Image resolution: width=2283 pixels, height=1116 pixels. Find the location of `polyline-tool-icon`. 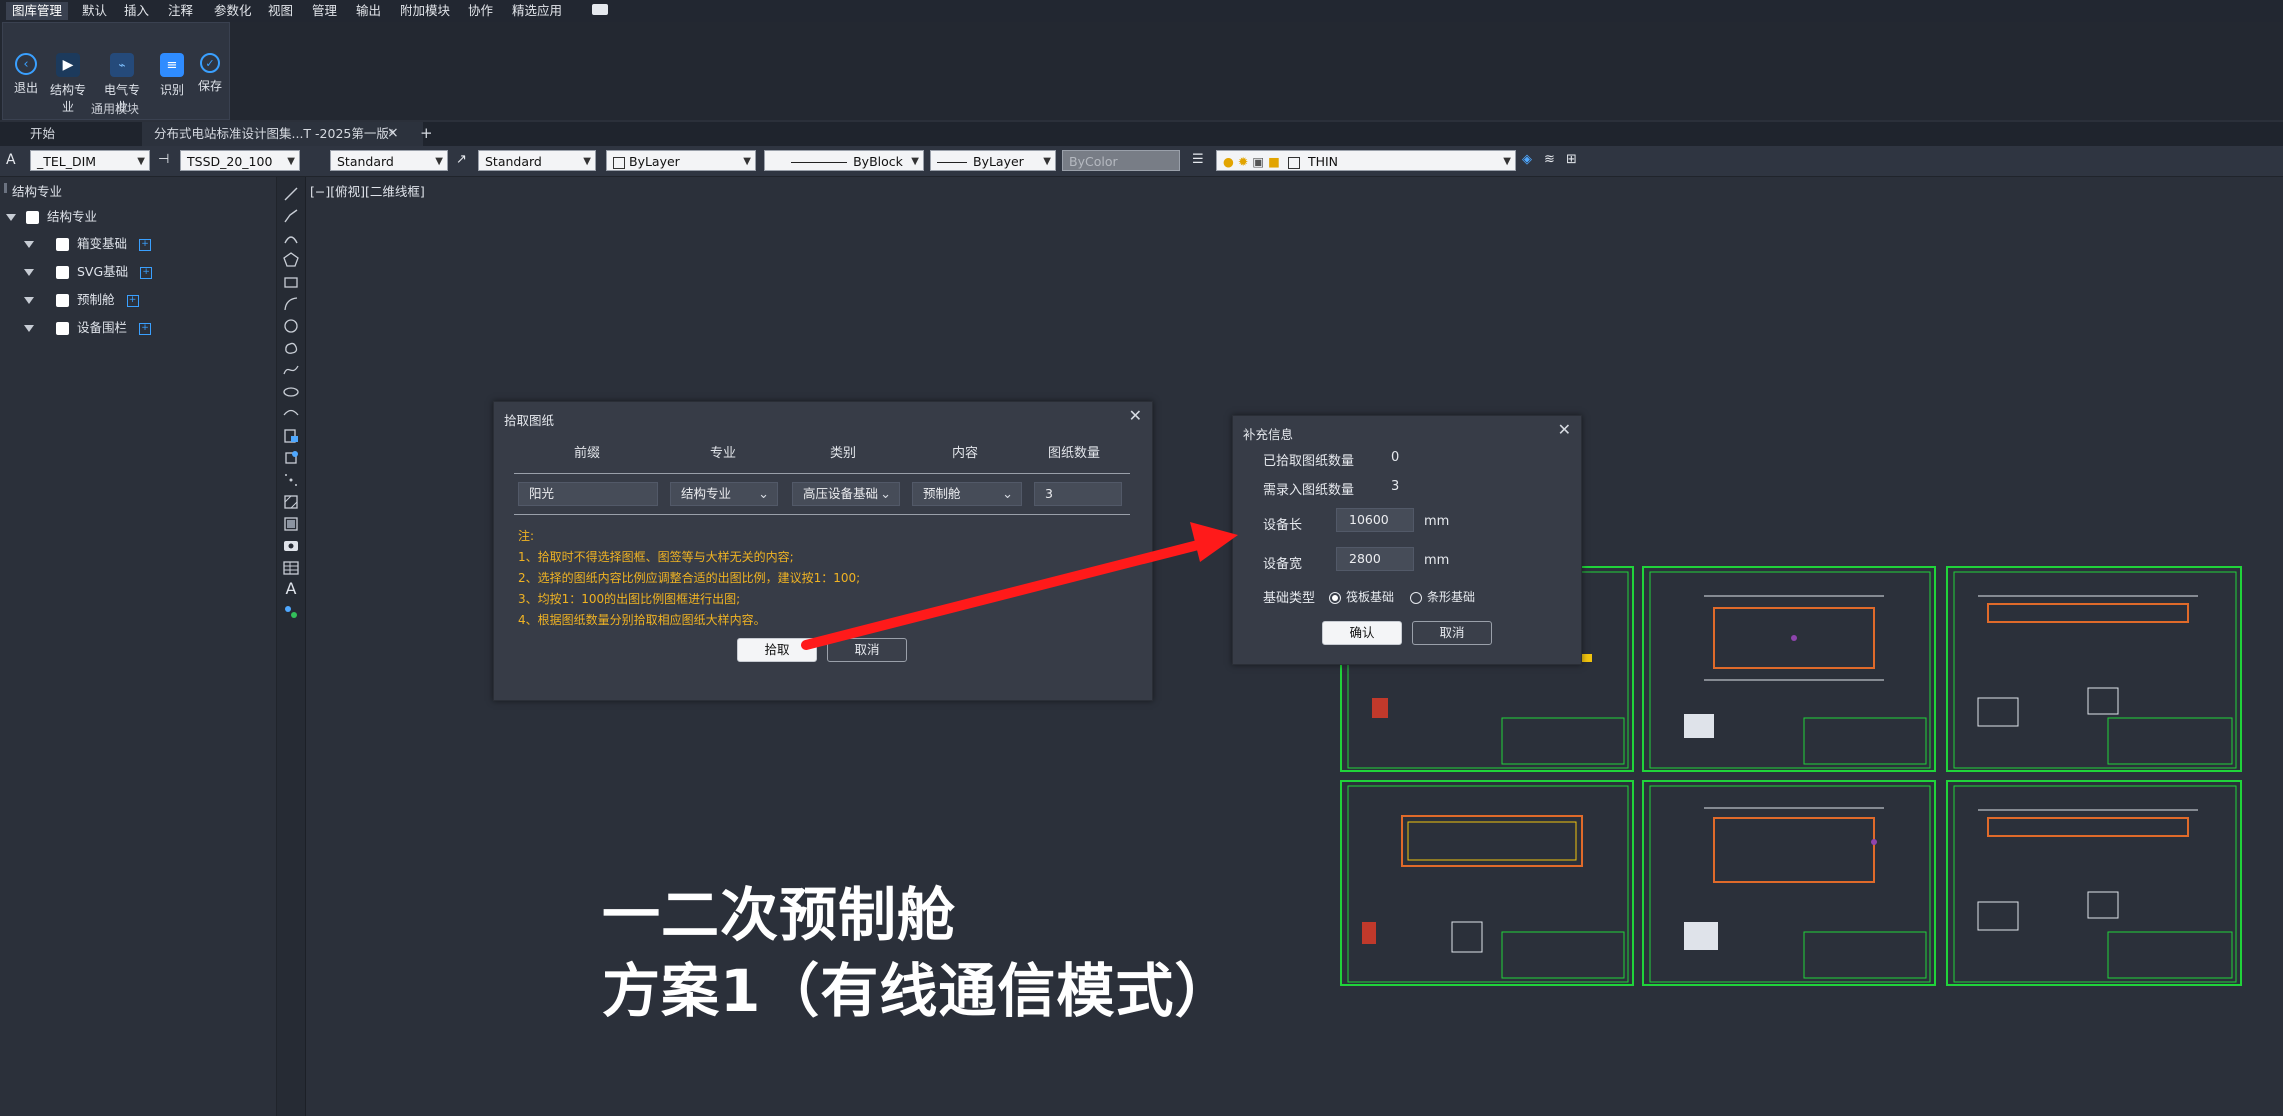

polyline-tool-icon is located at coordinates (291, 216).